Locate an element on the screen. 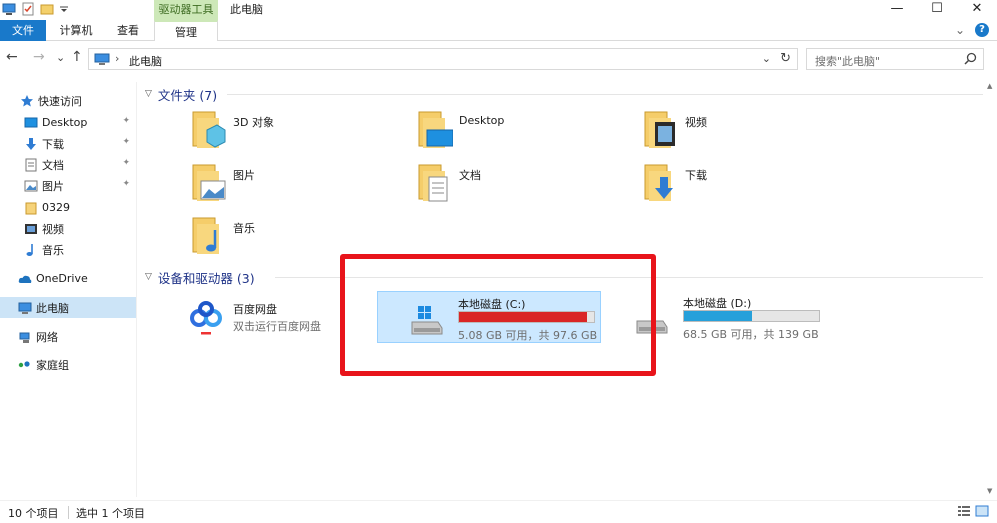 This screenshot has height=523, width=997. breadcrumb-this-pc: 此电脑 is located at coordinates (145, 61).